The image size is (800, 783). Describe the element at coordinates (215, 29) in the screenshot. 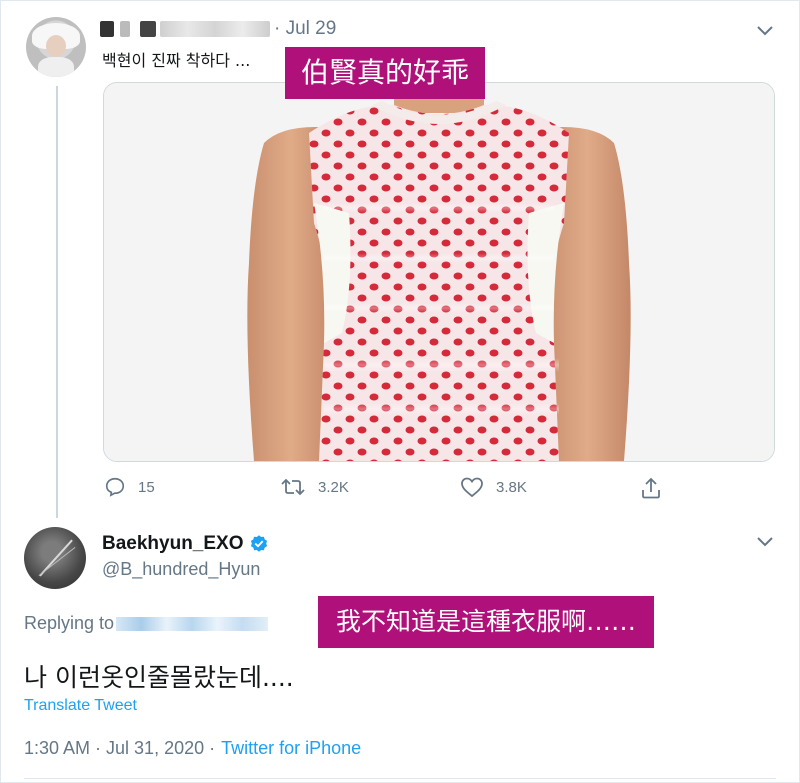

I see `redacted-handle` at that location.